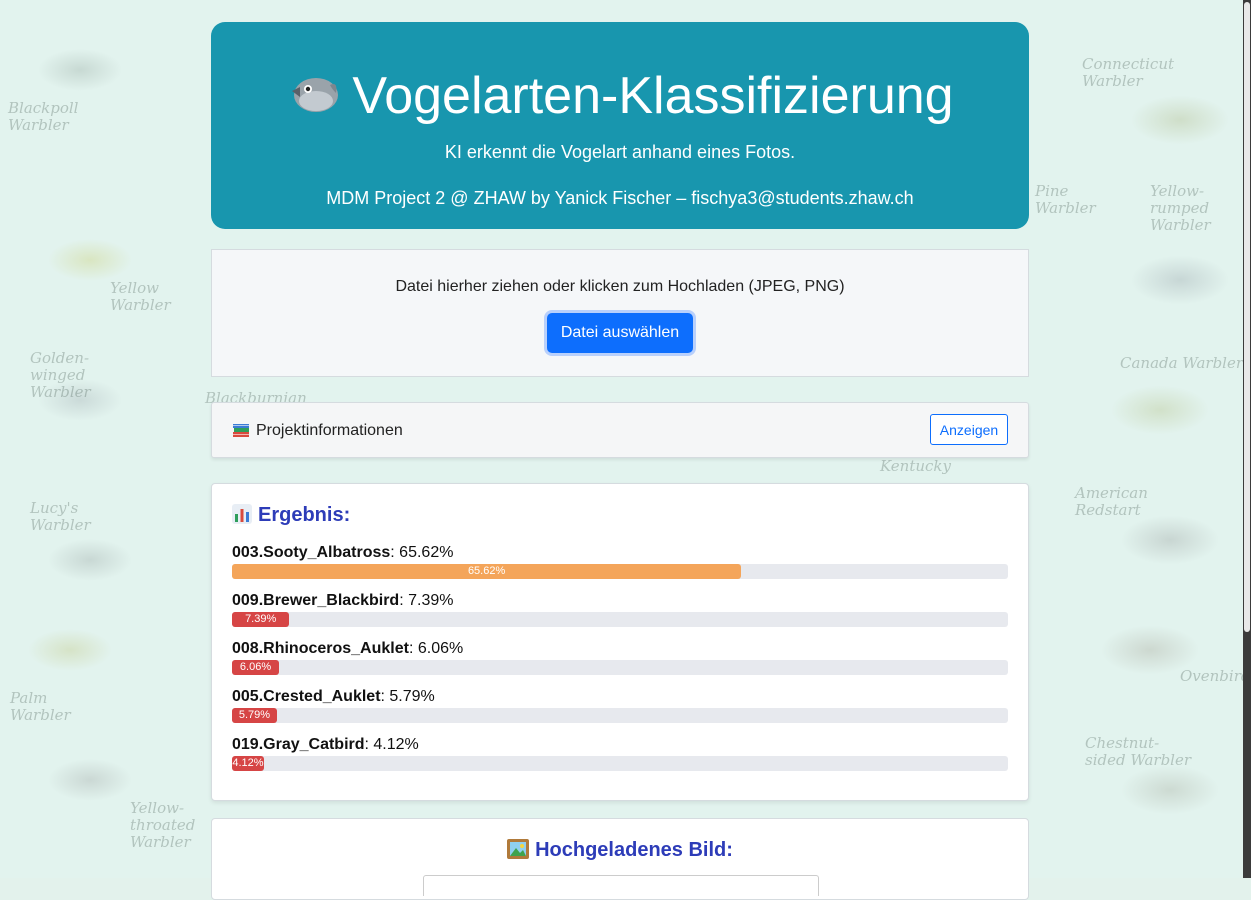 The image size is (1251, 900). Describe the element at coordinates (1138, 751) in the screenshot. I see `bg-label: Chestnut-sided Warbler` at that location.